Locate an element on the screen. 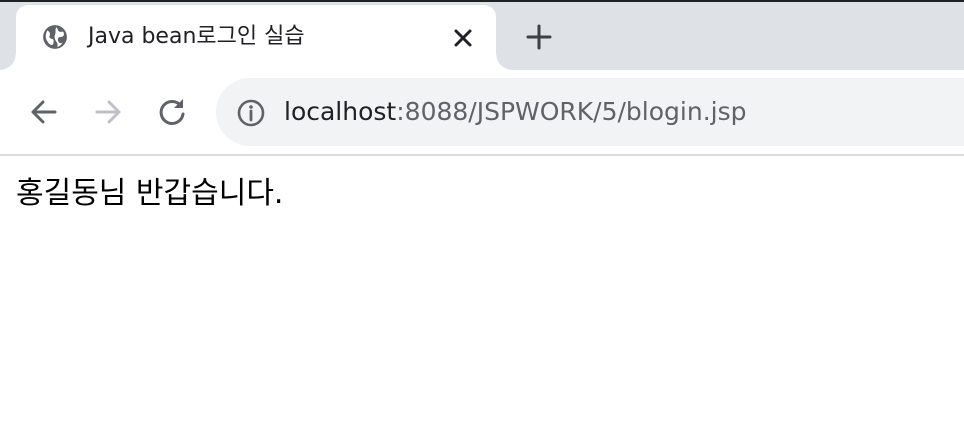 The height and width of the screenshot is (430, 964). url-host: localhost is located at coordinates (340, 111).